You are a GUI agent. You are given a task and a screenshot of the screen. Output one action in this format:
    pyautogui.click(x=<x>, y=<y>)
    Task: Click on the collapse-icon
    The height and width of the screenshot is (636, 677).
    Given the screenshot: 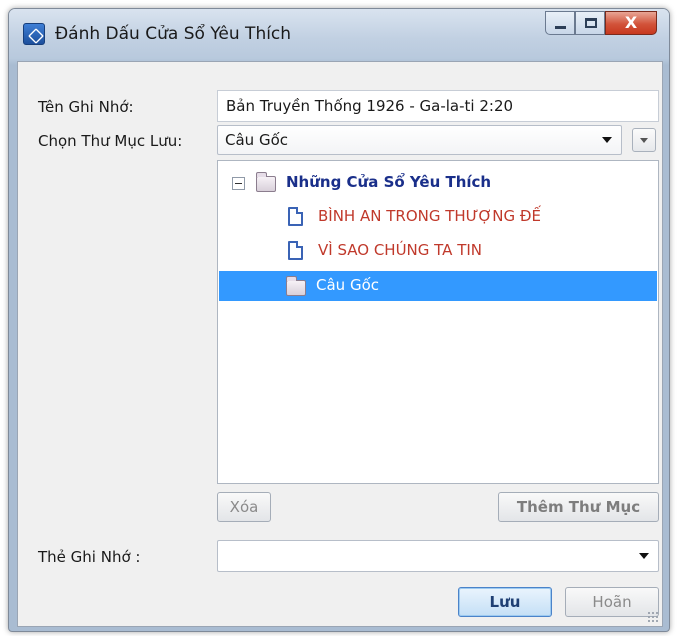 What is the action you would take?
    pyautogui.click(x=238, y=183)
    